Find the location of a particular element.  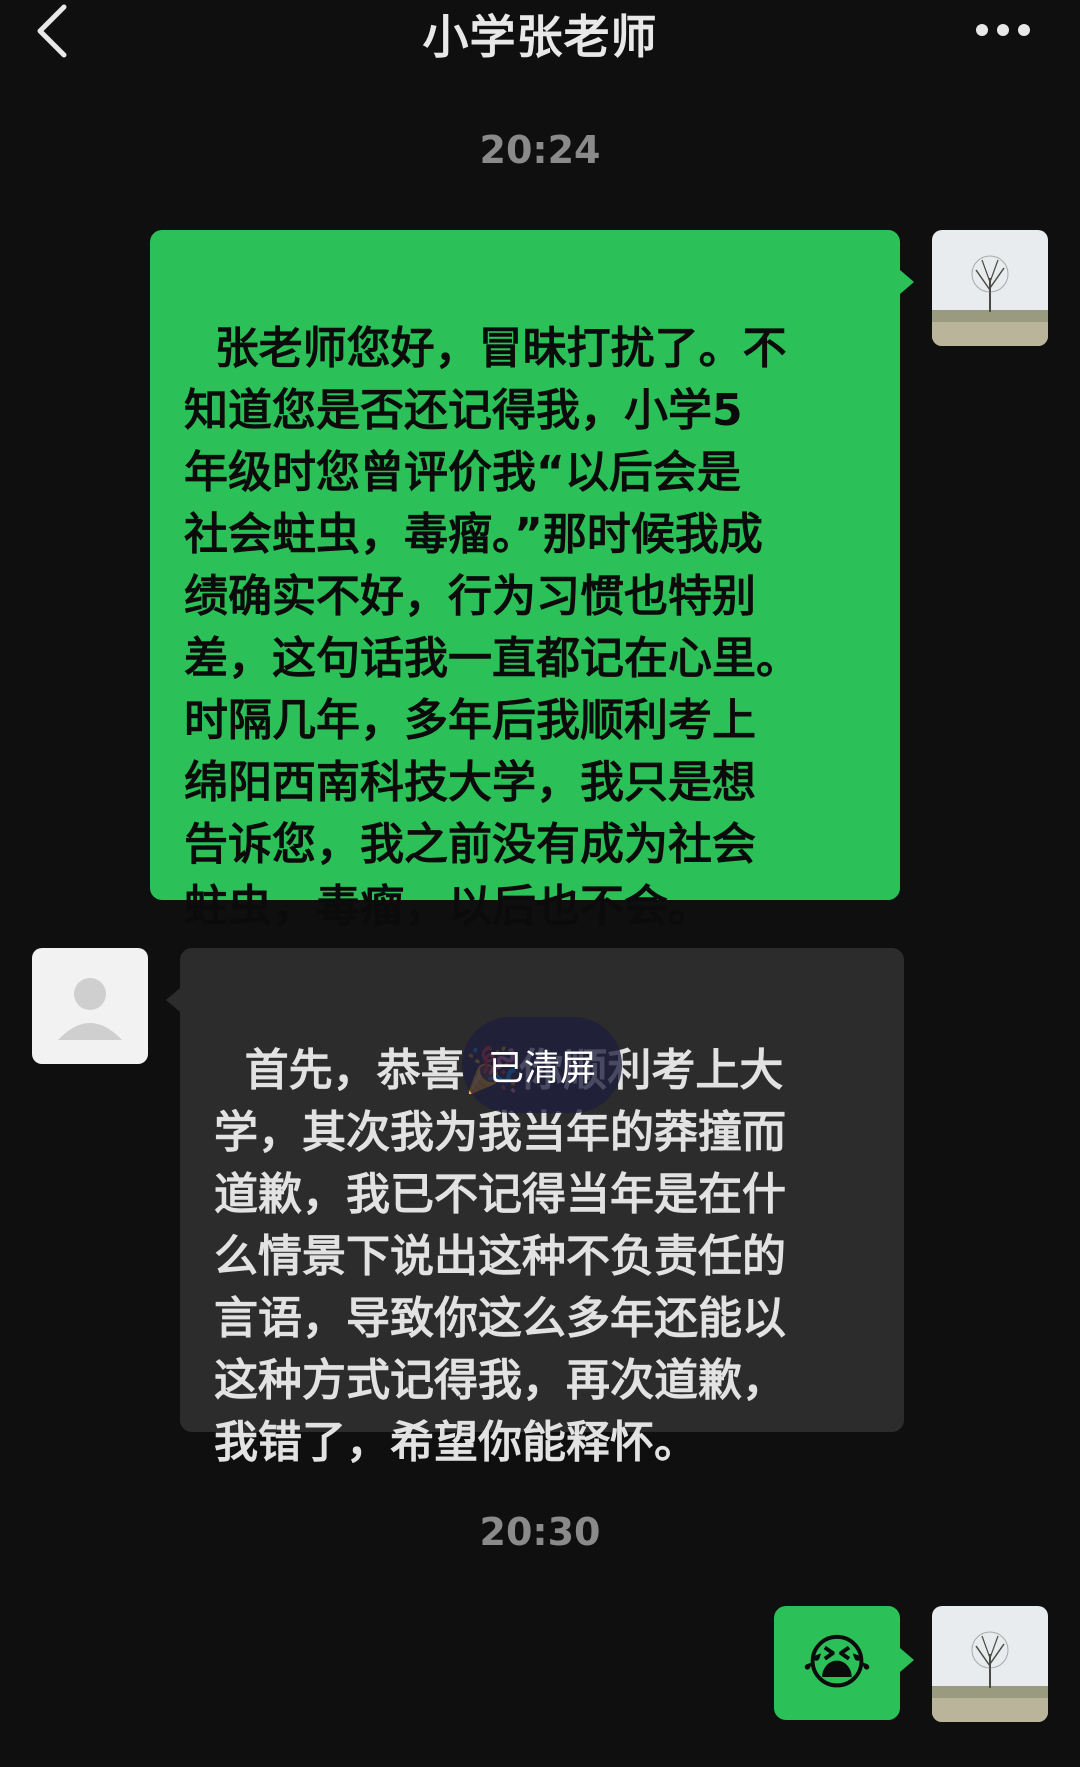

chevron-left-icon is located at coordinates (52, 31).